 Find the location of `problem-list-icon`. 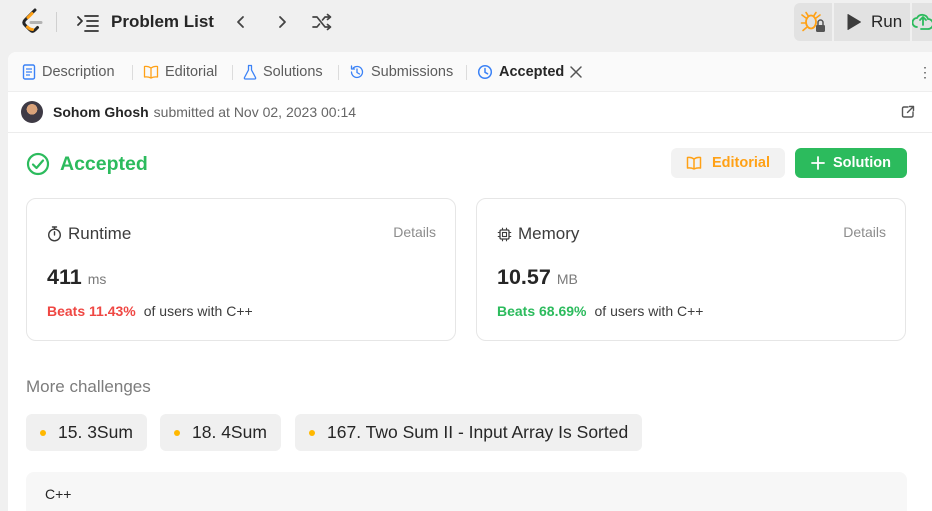

problem-list-icon is located at coordinates (88, 23).